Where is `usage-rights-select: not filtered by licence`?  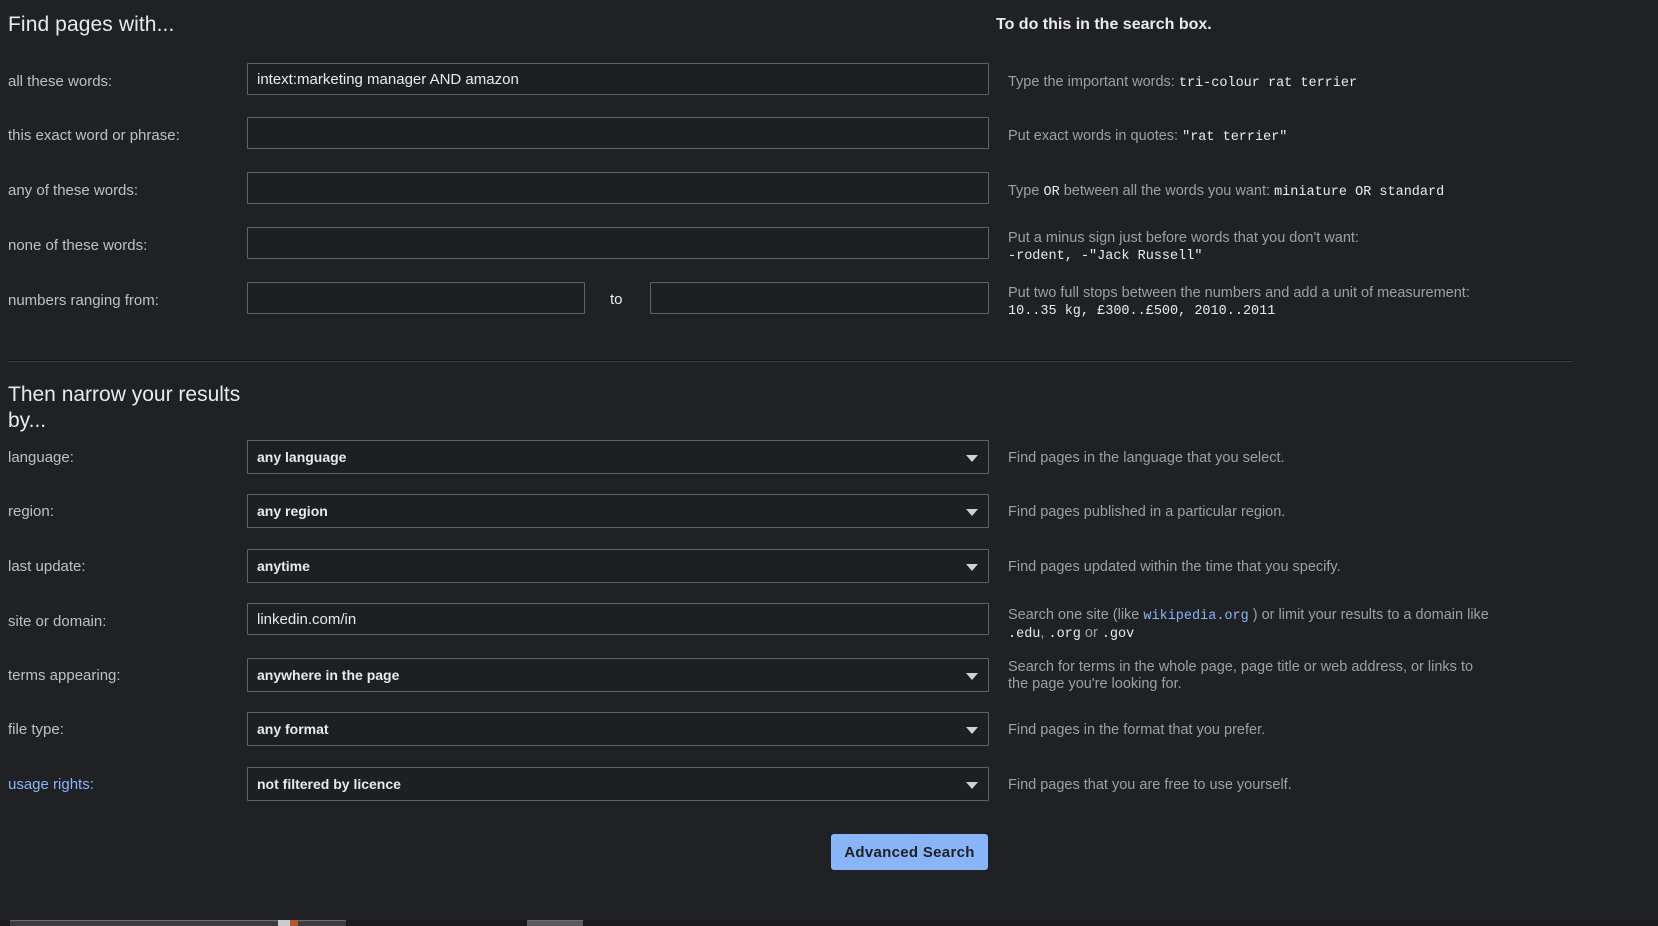
usage-rights-select: not filtered by licence is located at coordinates (618, 784).